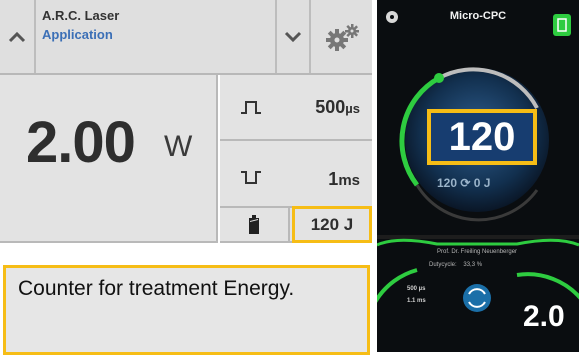 Image resolution: width=579 pixels, height=355 pixels. Describe the element at coordinates (296, 108) in the screenshot. I see `pulse-duration-setting: 500µs` at that location.